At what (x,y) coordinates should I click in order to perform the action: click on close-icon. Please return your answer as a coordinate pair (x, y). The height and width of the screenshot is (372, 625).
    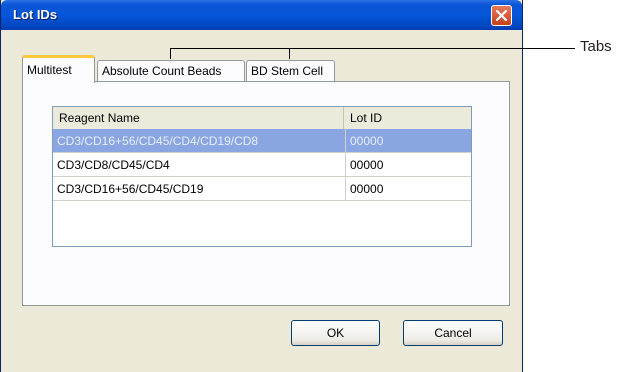
    Looking at the image, I should click on (501, 15).